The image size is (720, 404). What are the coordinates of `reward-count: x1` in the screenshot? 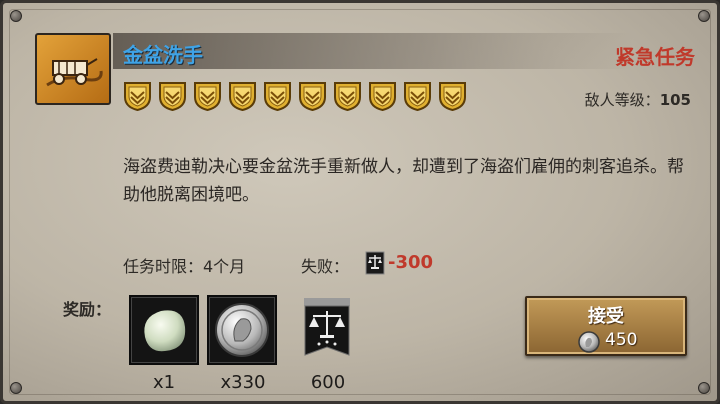 It's located at (164, 382).